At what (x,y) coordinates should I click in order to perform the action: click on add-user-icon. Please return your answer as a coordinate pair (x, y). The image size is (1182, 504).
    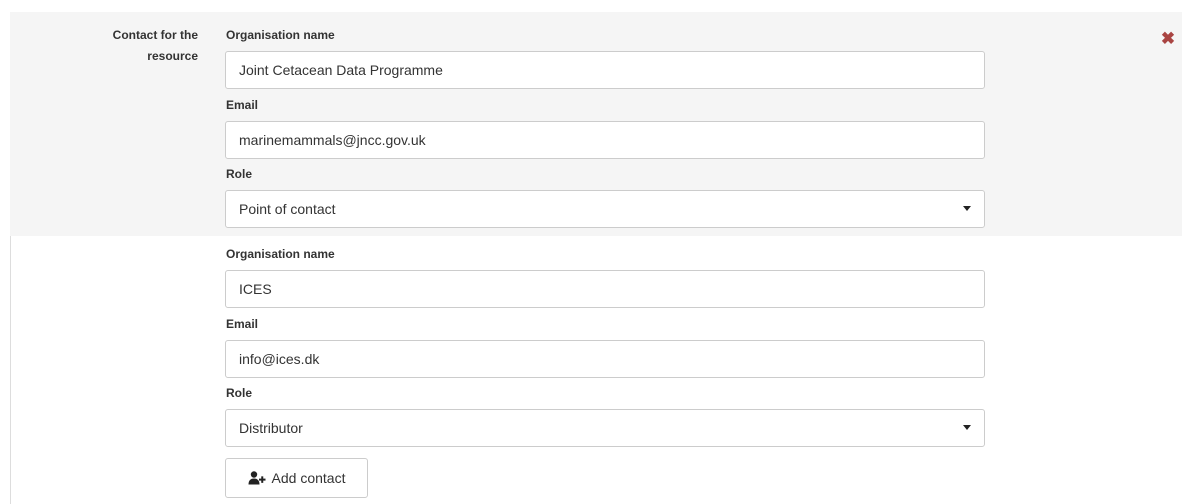
    Looking at the image, I should click on (257, 478).